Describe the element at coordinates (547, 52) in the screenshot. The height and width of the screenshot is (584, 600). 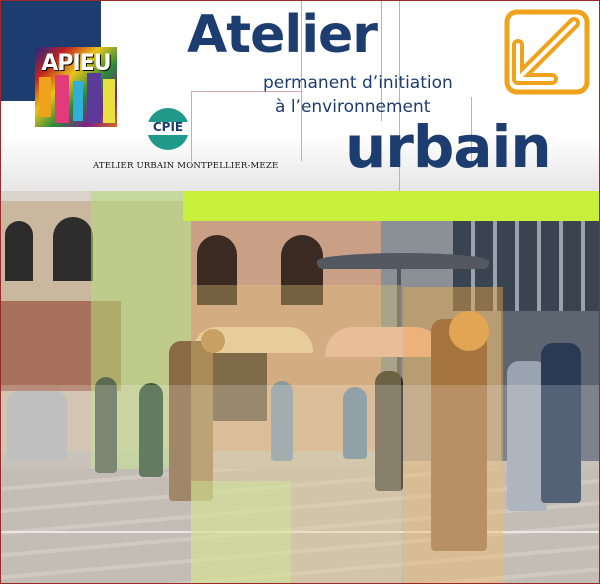
I see `arrow-down-left-icon` at that location.